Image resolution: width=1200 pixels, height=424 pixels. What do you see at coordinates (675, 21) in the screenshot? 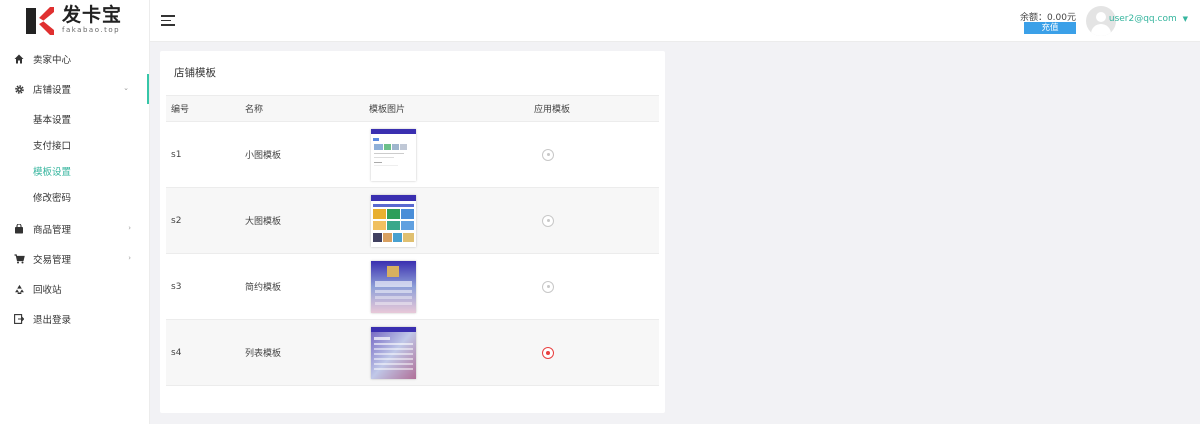
I see `top-header: 余额：0.00元 充值 user2@qq.com ▼` at bounding box center [675, 21].